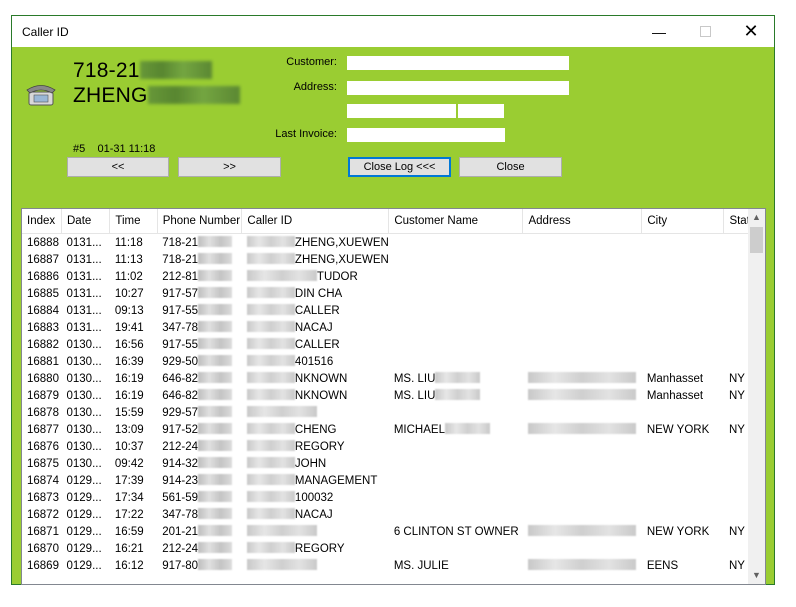  Describe the element at coordinates (393, 463) in the screenshot. I see `table-row: 16875 0130... 09:42 914-32 JOHN` at that location.